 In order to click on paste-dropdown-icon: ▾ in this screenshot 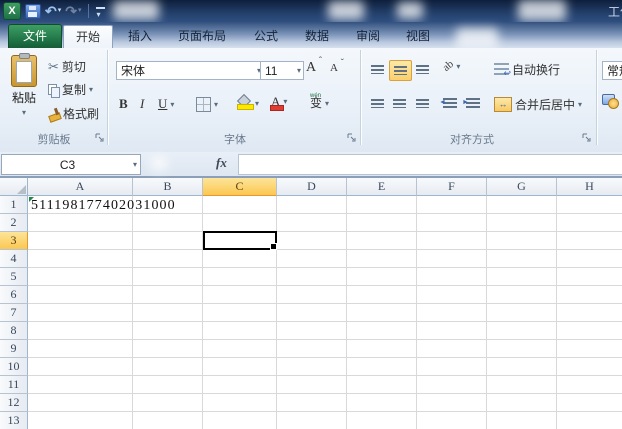, I will do `click(24, 112)`.